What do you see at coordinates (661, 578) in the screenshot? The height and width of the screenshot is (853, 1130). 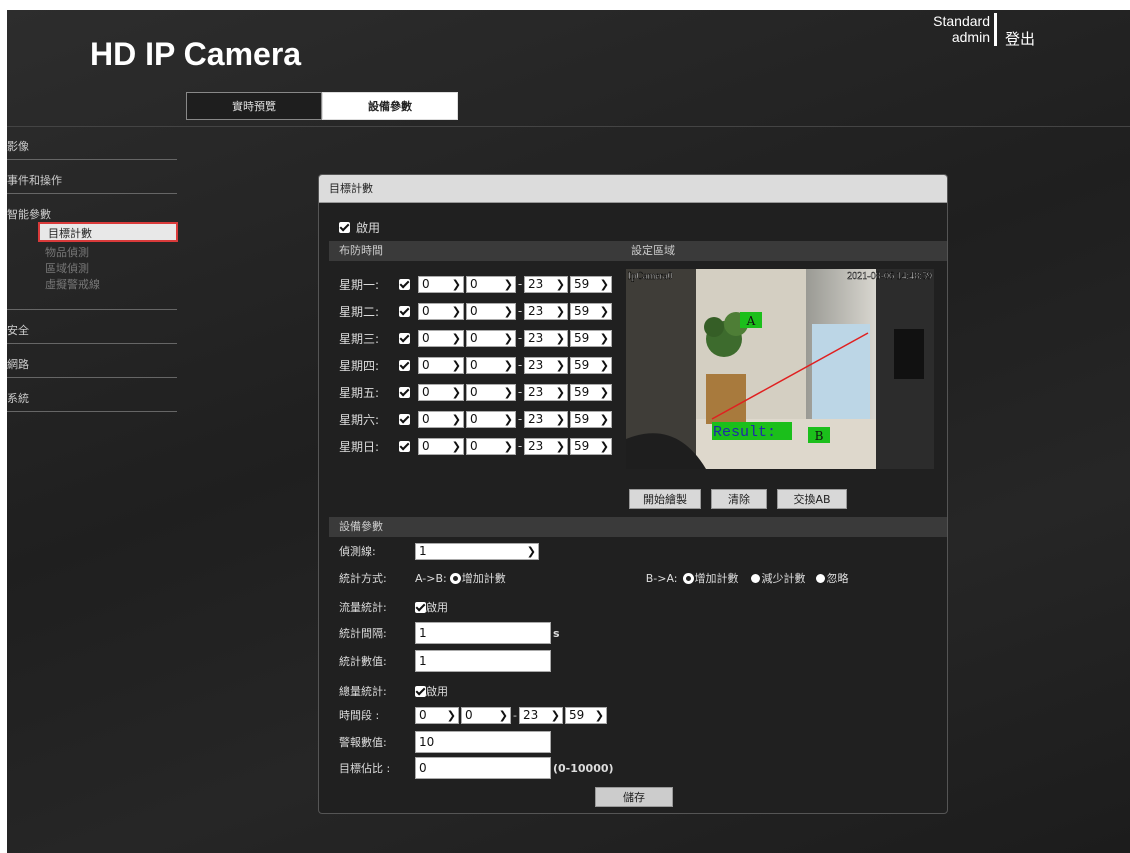 I see `ba-label: B->A:` at bounding box center [661, 578].